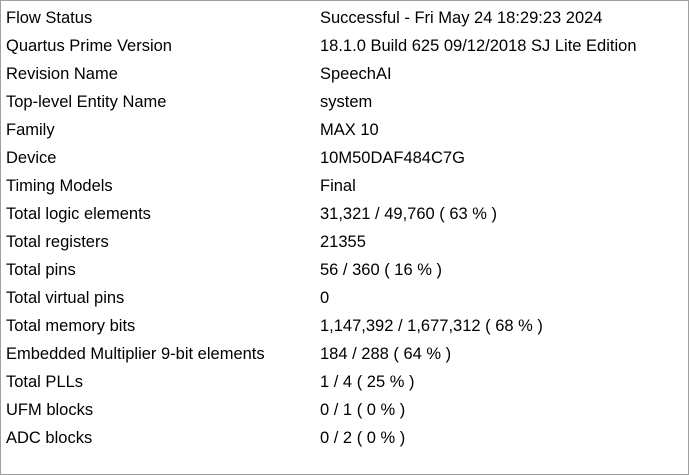 The width and height of the screenshot is (689, 475). Describe the element at coordinates (356, 73) in the screenshot. I see `row-value: SpeechAI` at that location.